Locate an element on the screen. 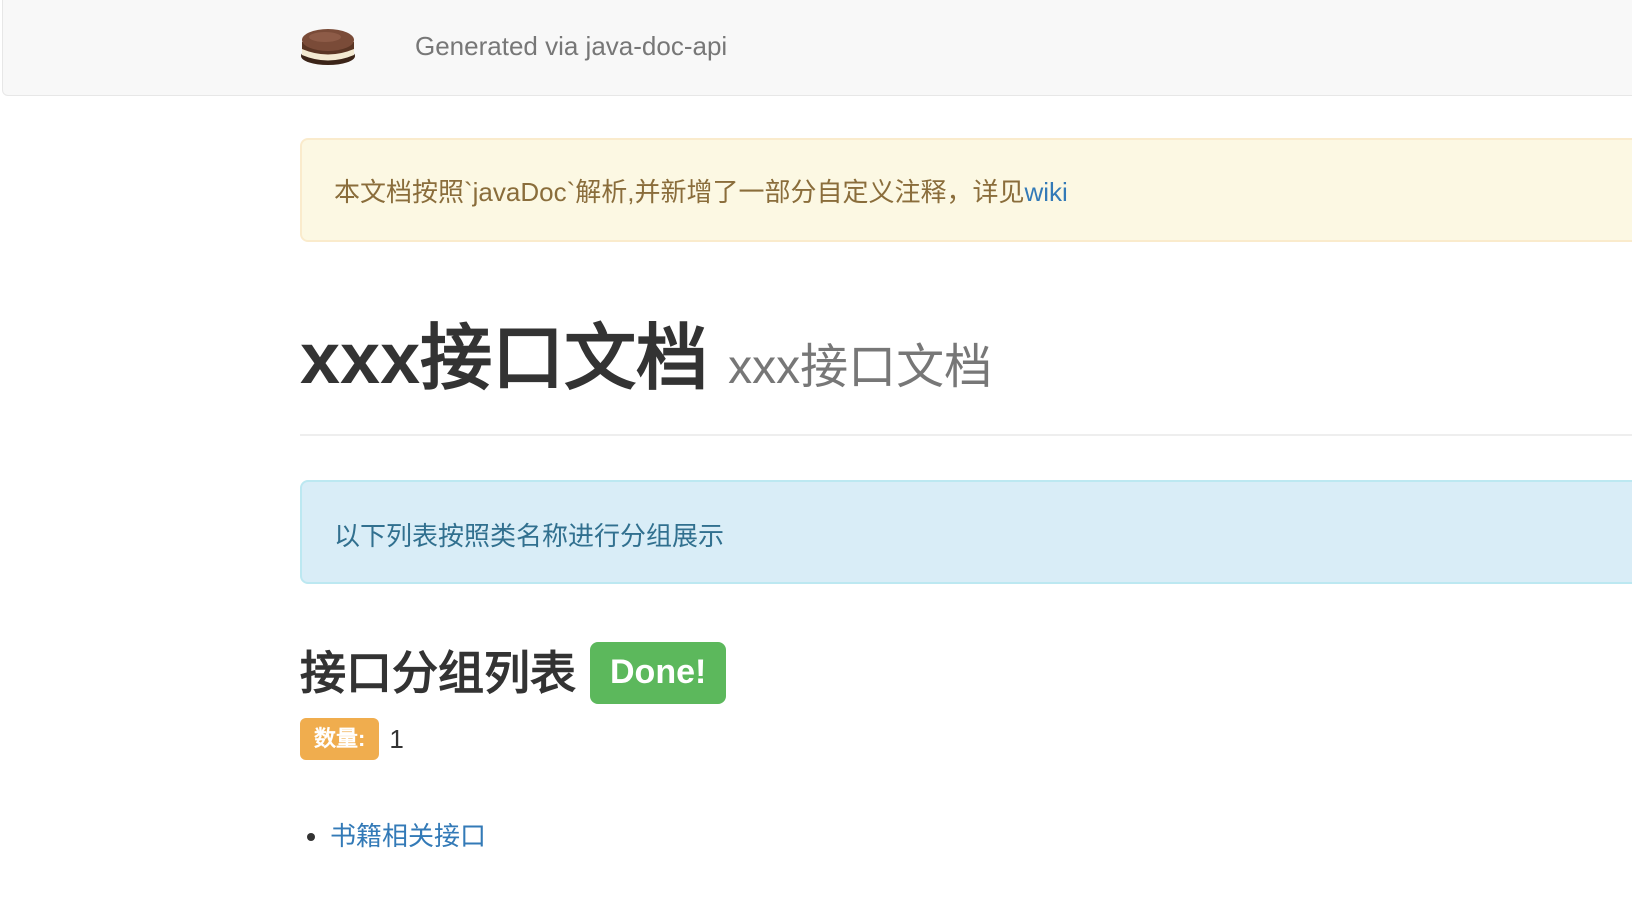 The width and height of the screenshot is (1632, 912). group-section-heading: 接口分组列表 Done! is located at coordinates (513, 674).